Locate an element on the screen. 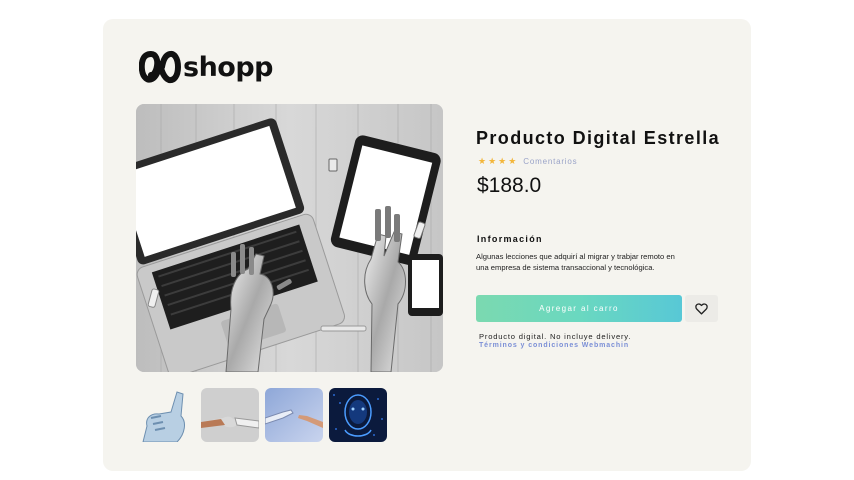 The image size is (854, 480). product-title: Producto Digital Estrella is located at coordinates (598, 138).